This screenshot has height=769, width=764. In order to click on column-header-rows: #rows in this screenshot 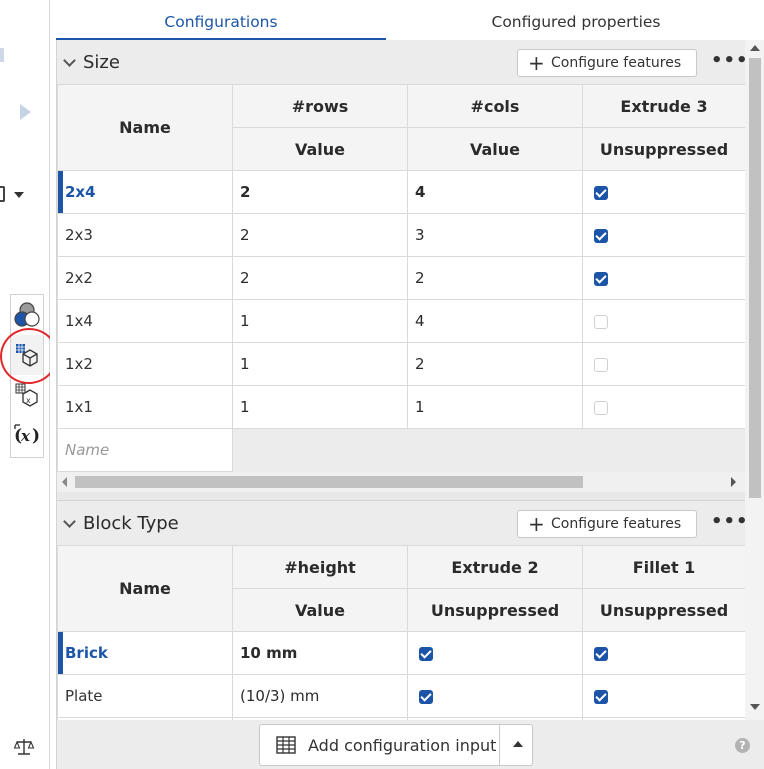, I will do `click(320, 106)`.